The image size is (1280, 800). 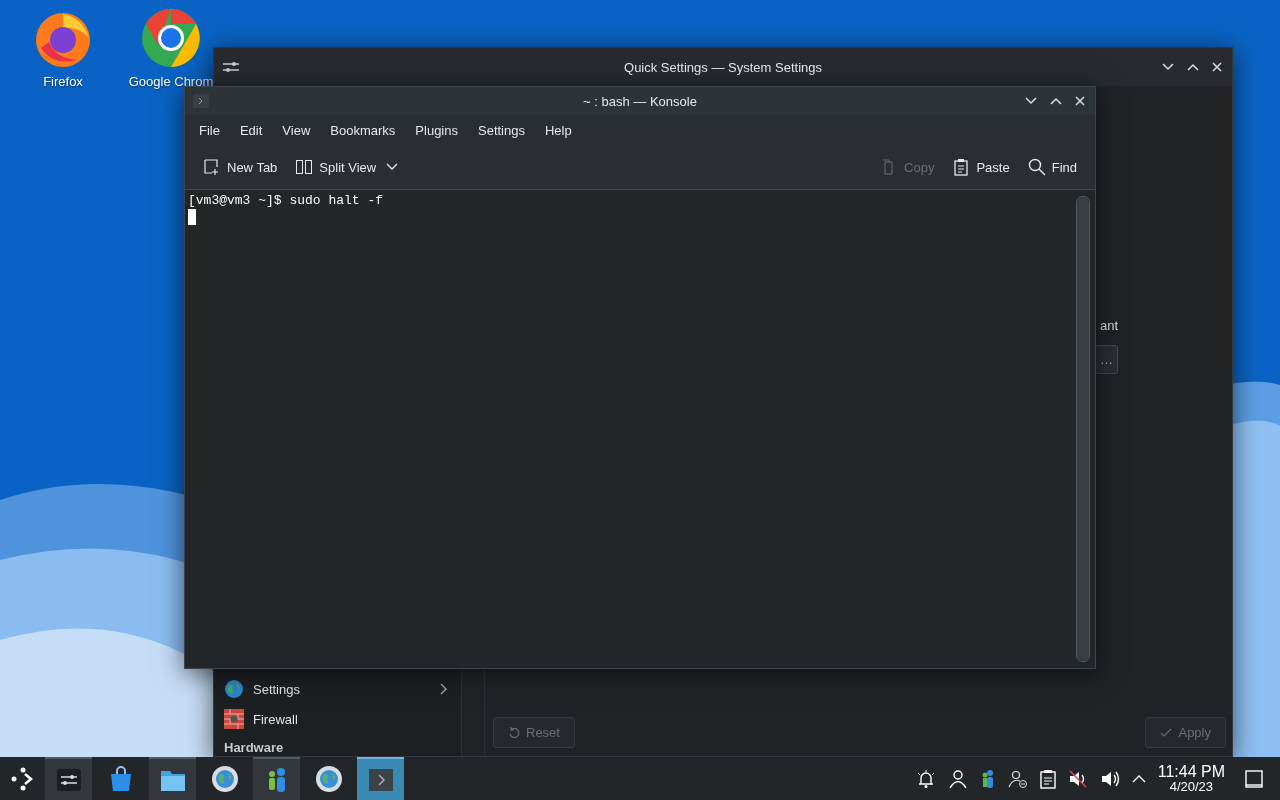 What do you see at coordinates (347, 167) in the screenshot?
I see `split-view-button: Split View` at bounding box center [347, 167].